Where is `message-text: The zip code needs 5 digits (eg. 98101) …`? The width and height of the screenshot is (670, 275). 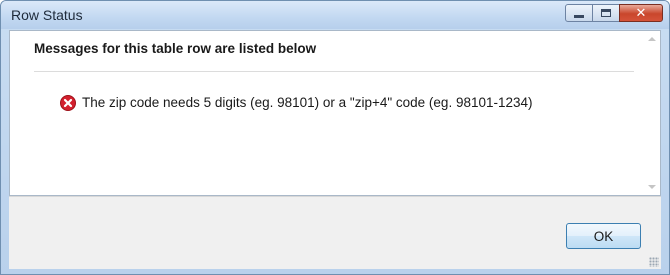 message-text: The zip code needs 5 digits (eg. 98101) … is located at coordinates (307, 102).